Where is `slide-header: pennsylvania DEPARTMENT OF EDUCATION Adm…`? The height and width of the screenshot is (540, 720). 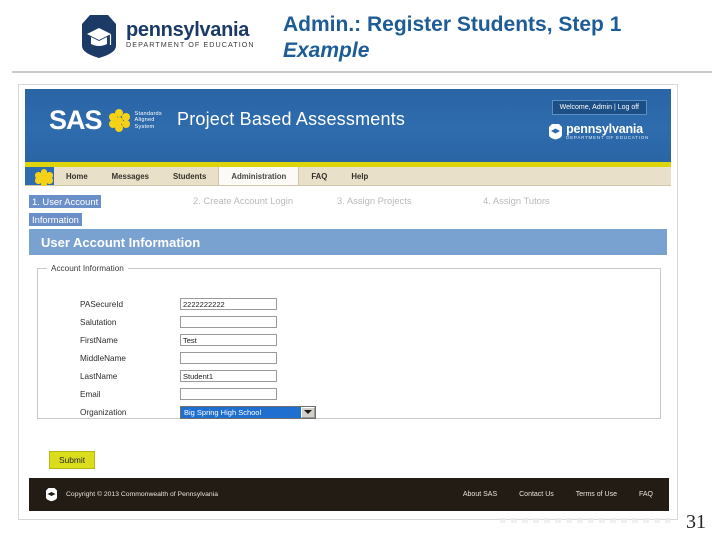 slide-header: pennsylvania DEPARTMENT OF EDUCATION Adm… is located at coordinates (360, 38).